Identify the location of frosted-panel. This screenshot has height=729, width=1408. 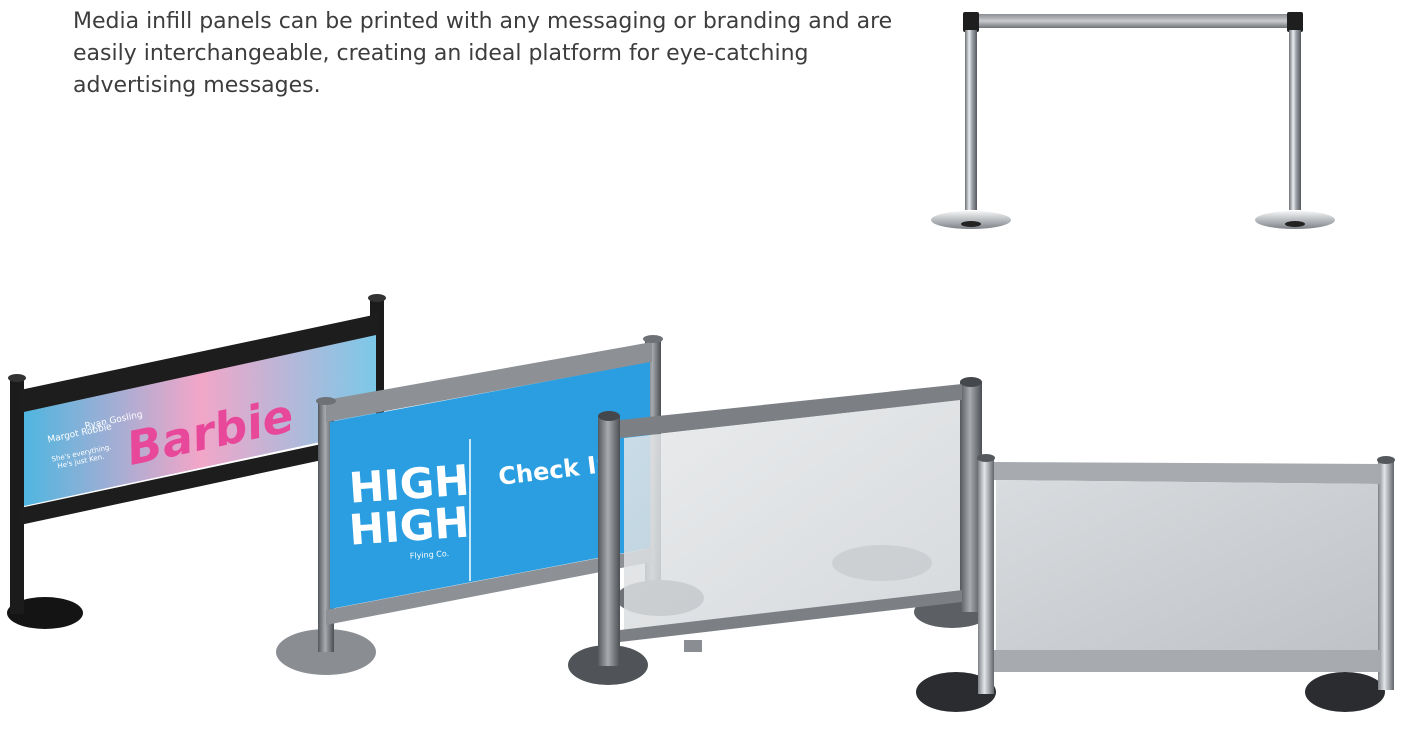
(1155, 583).